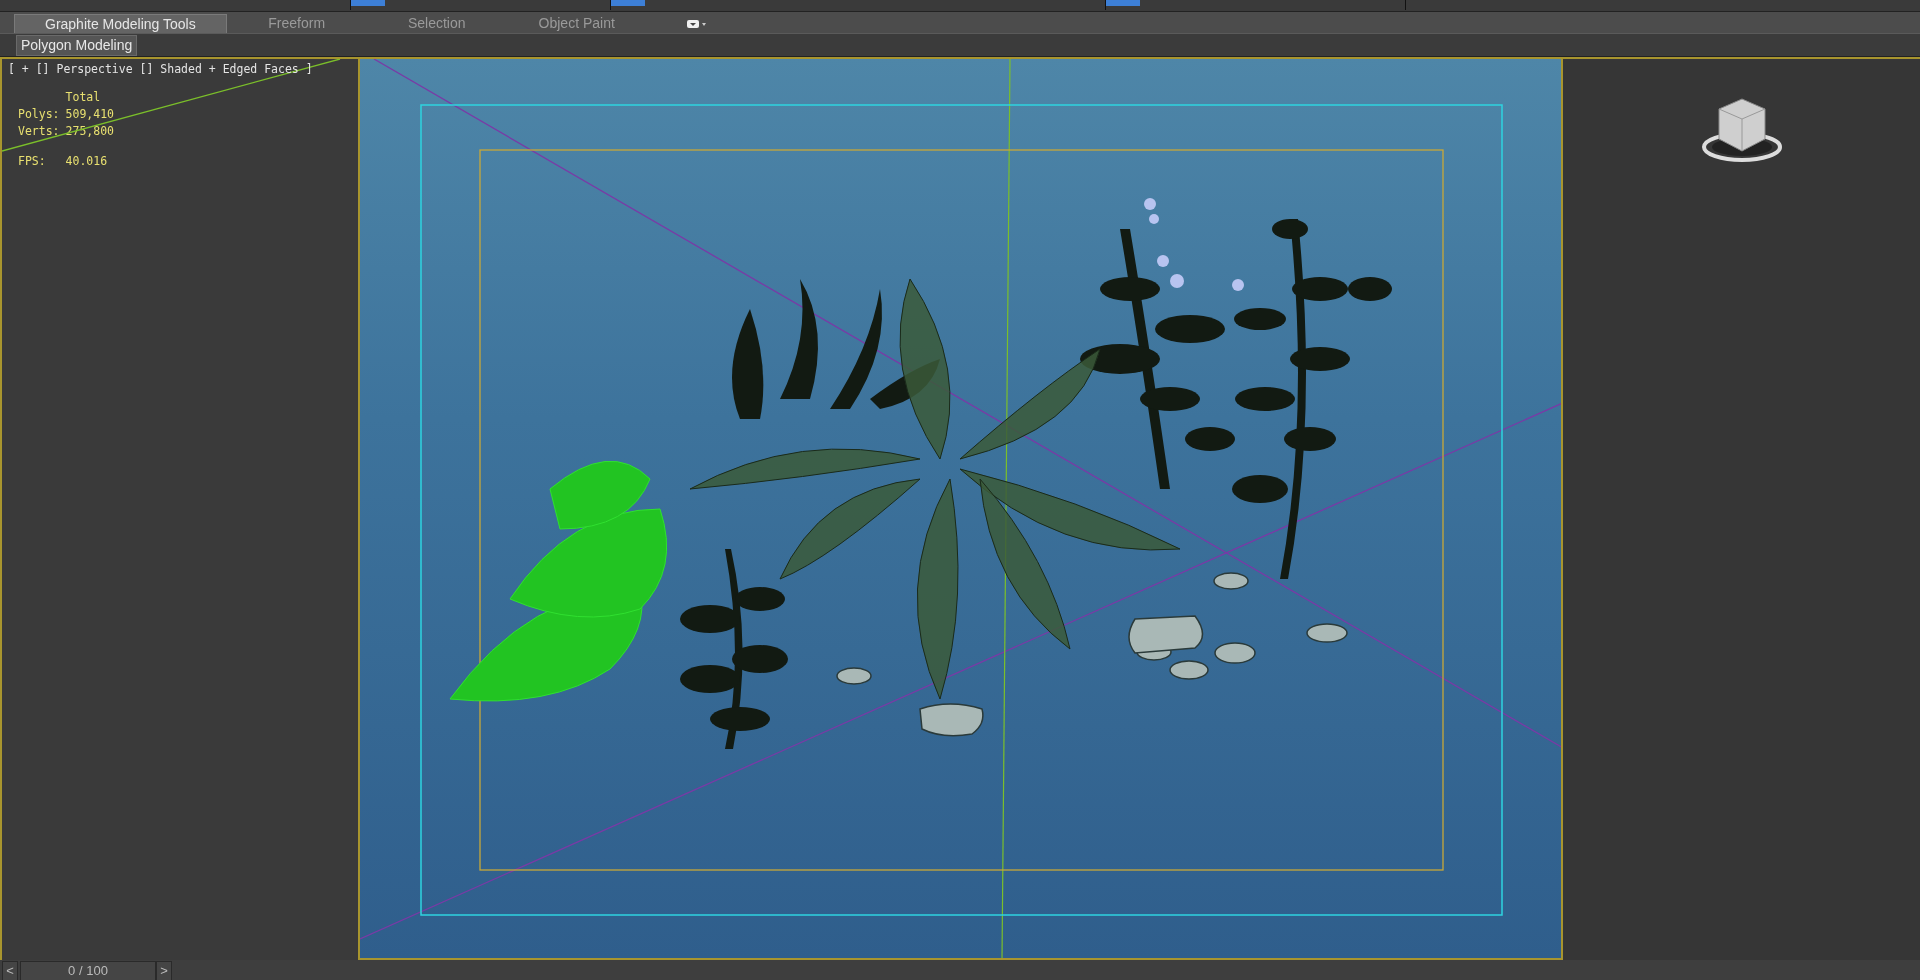  I want to click on ribbon-tab: Graphite Modeling Tools, so click(120, 23).